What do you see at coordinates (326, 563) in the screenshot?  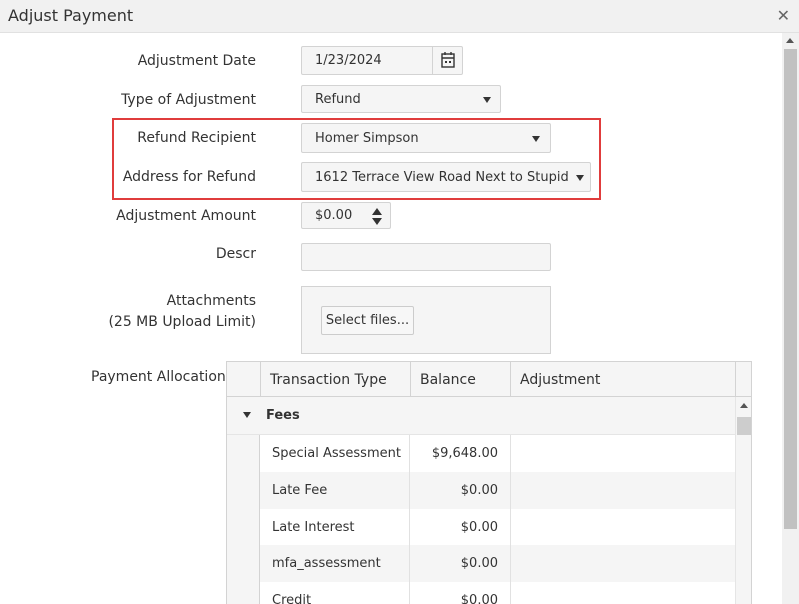 I see `transaction-type-cell: mfa_assessment` at bounding box center [326, 563].